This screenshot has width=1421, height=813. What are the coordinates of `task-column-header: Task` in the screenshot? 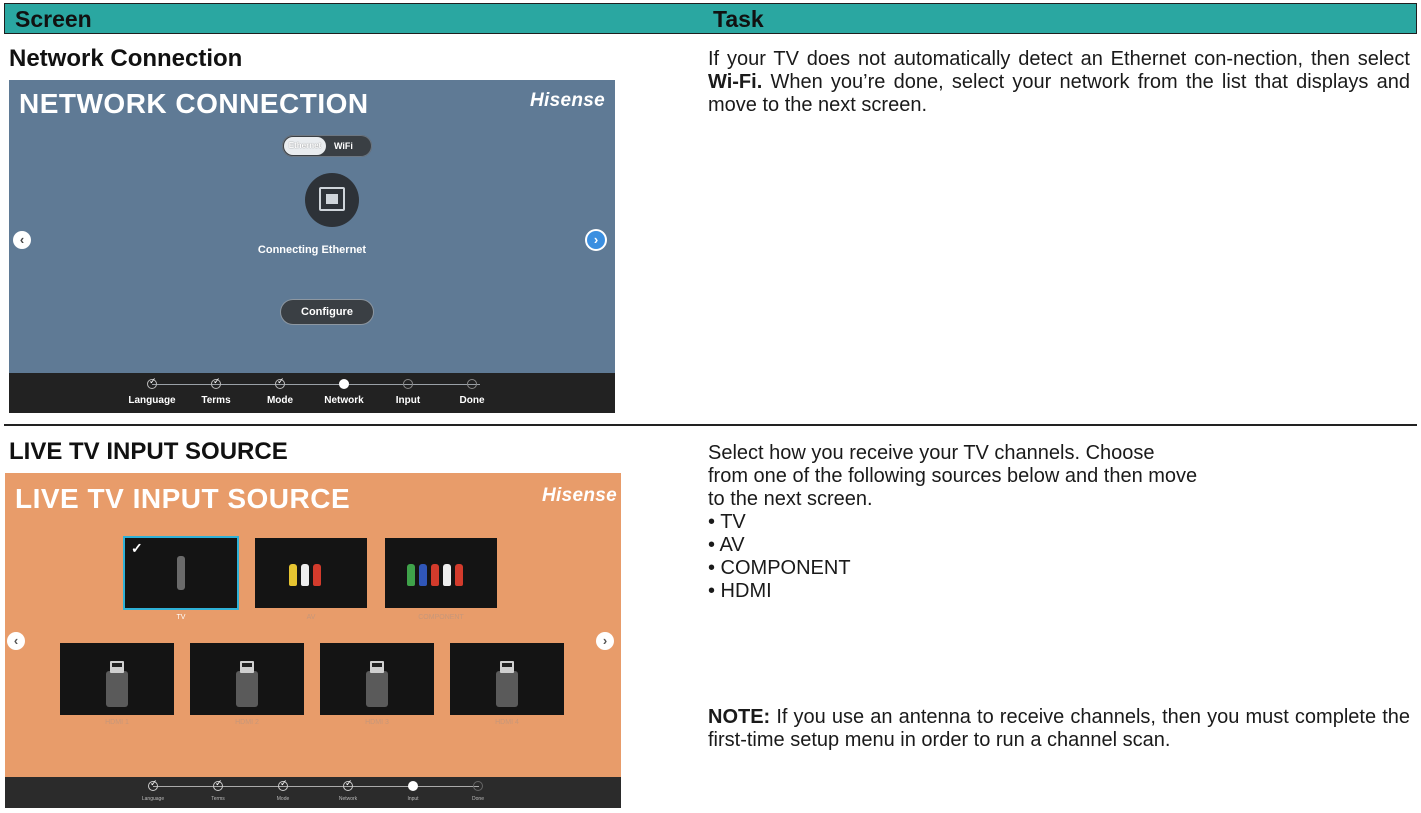 It's located at (738, 19).